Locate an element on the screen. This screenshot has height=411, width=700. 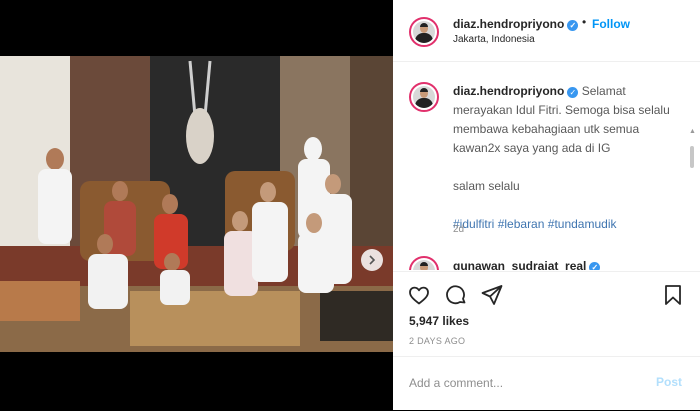
hashtag-link: #tundamudik is located at coordinates (582, 224).